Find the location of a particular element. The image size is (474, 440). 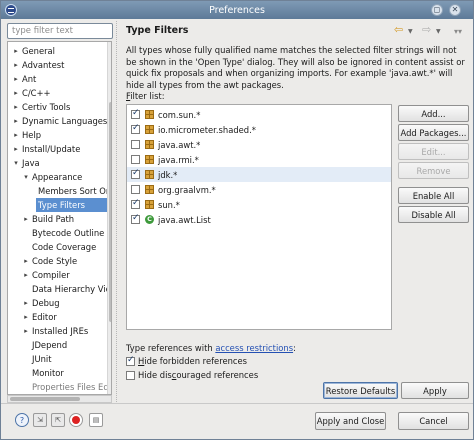

hide-discouraged-checkbox is located at coordinates (130, 375).